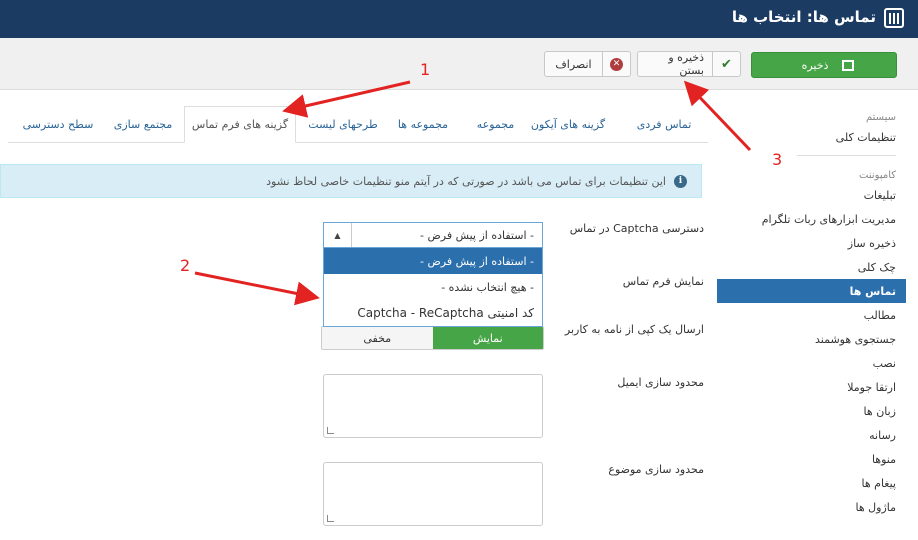 The width and height of the screenshot is (918, 540). Describe the element at coordinates (848, 65) in the screenshot. I see `edit-icon` at that location.